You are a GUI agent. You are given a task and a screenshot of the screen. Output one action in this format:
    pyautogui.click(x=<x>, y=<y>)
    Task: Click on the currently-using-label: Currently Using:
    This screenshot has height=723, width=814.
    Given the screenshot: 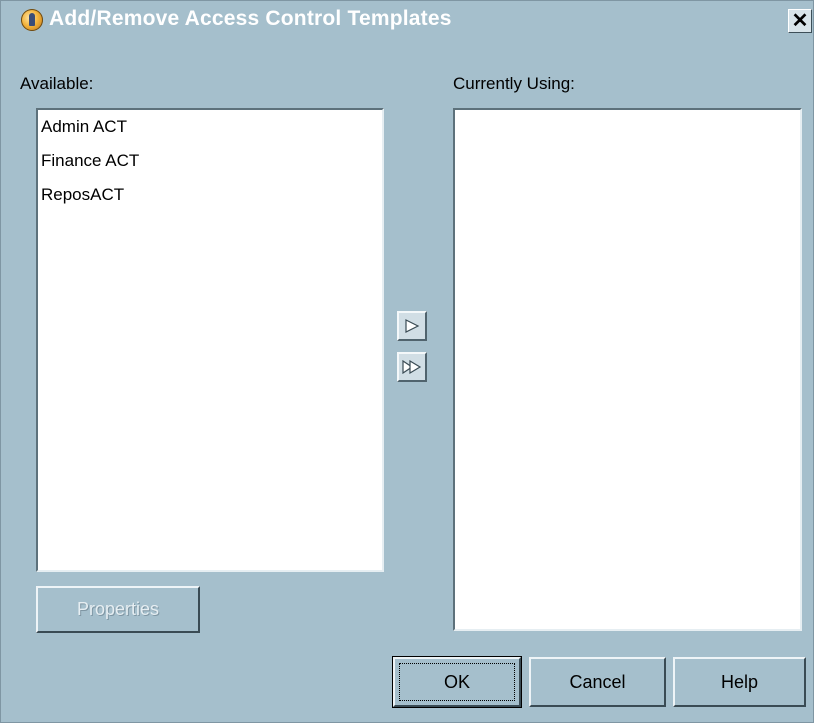 What is the action you would take?
    pyautogui.click(x=514, y=83)
    